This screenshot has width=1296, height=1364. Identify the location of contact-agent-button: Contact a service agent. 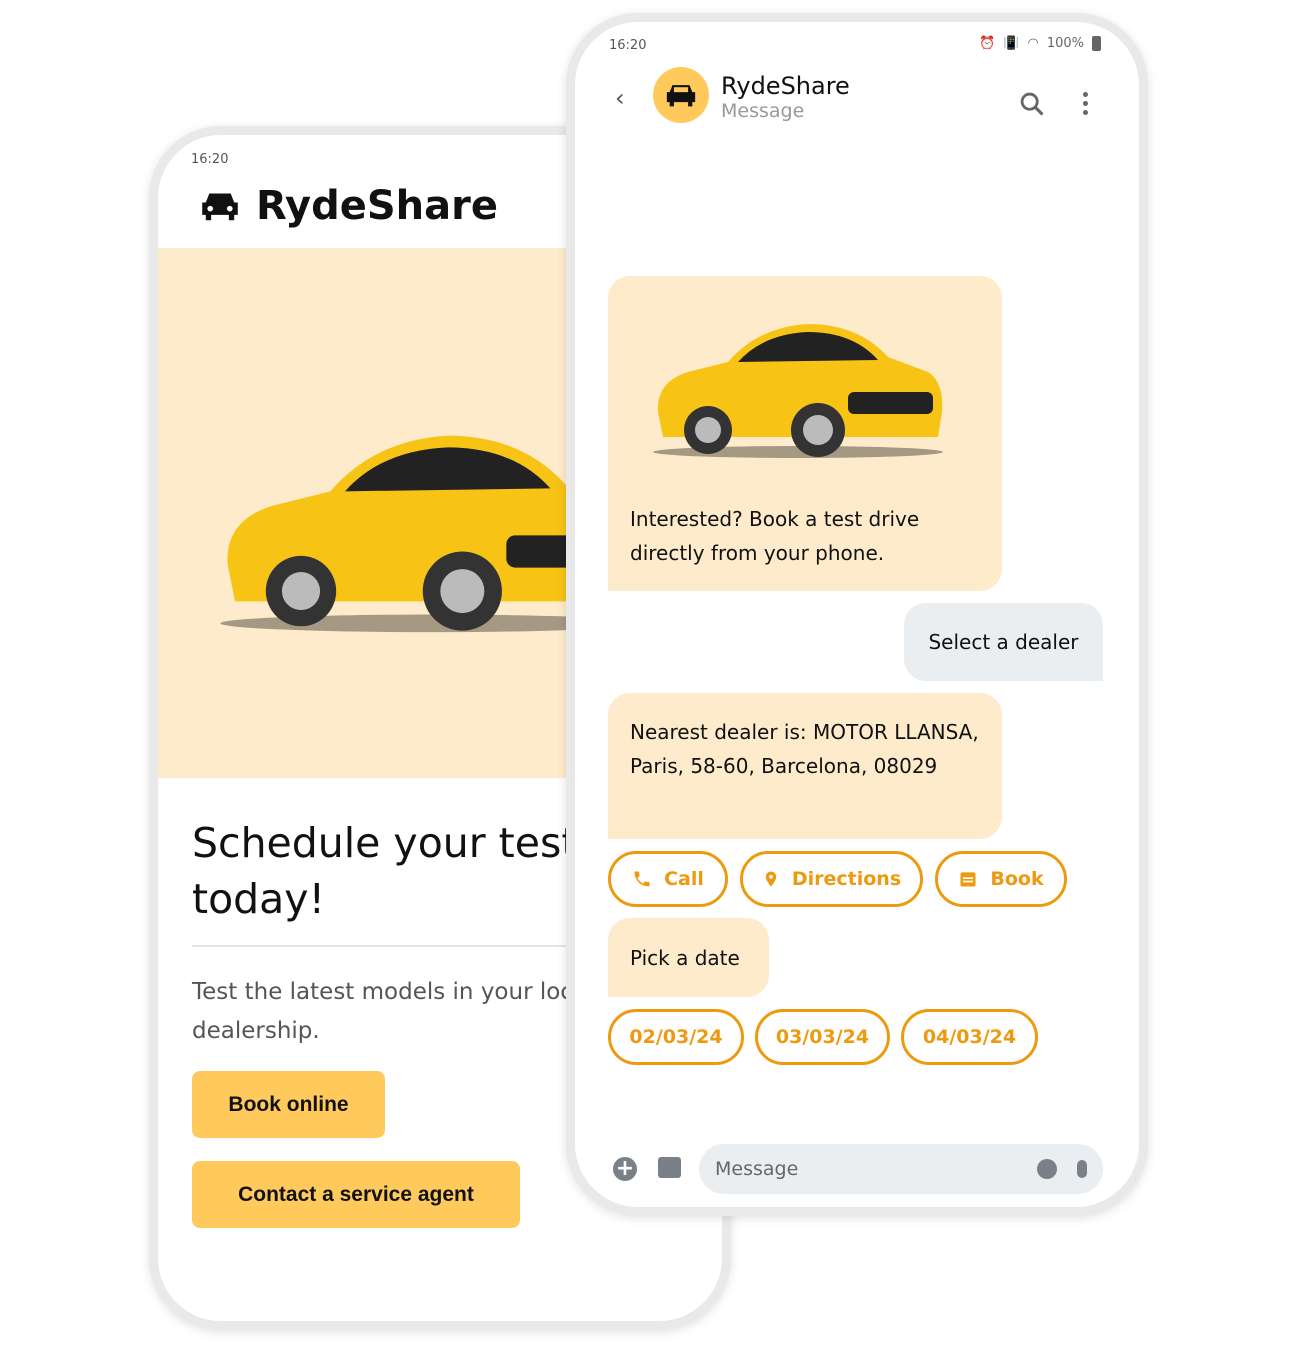
(356, 1194).